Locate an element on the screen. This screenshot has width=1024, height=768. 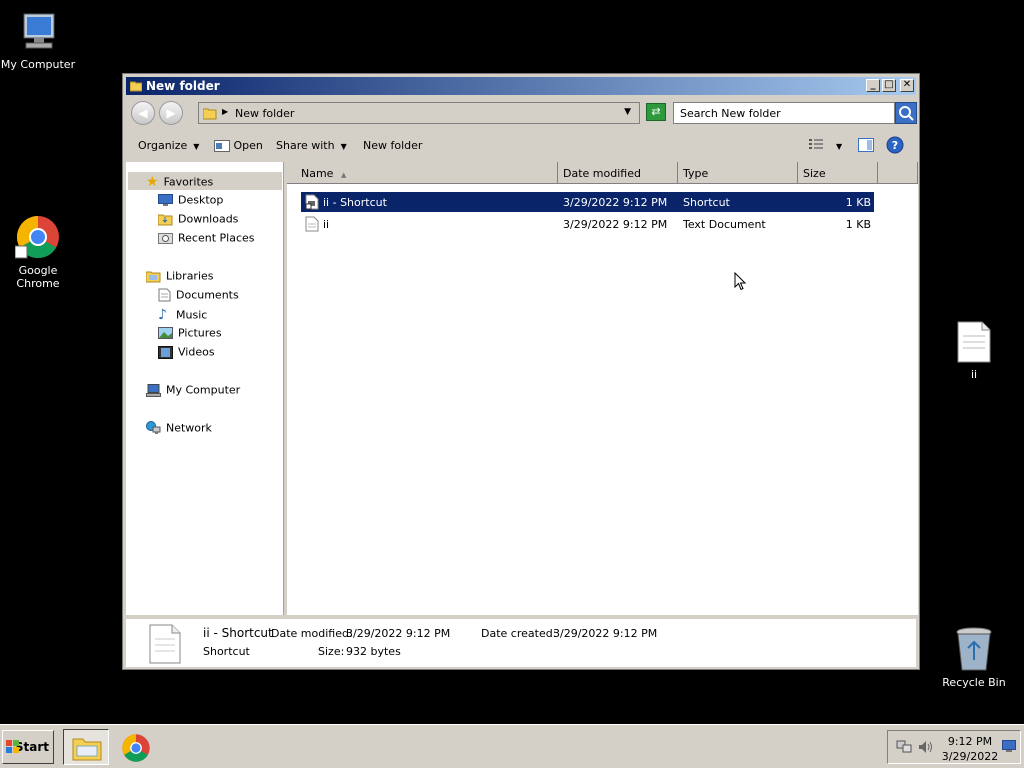
desktop-icon-google-chrome: Google Chrome is located at coordinates (40, 252).